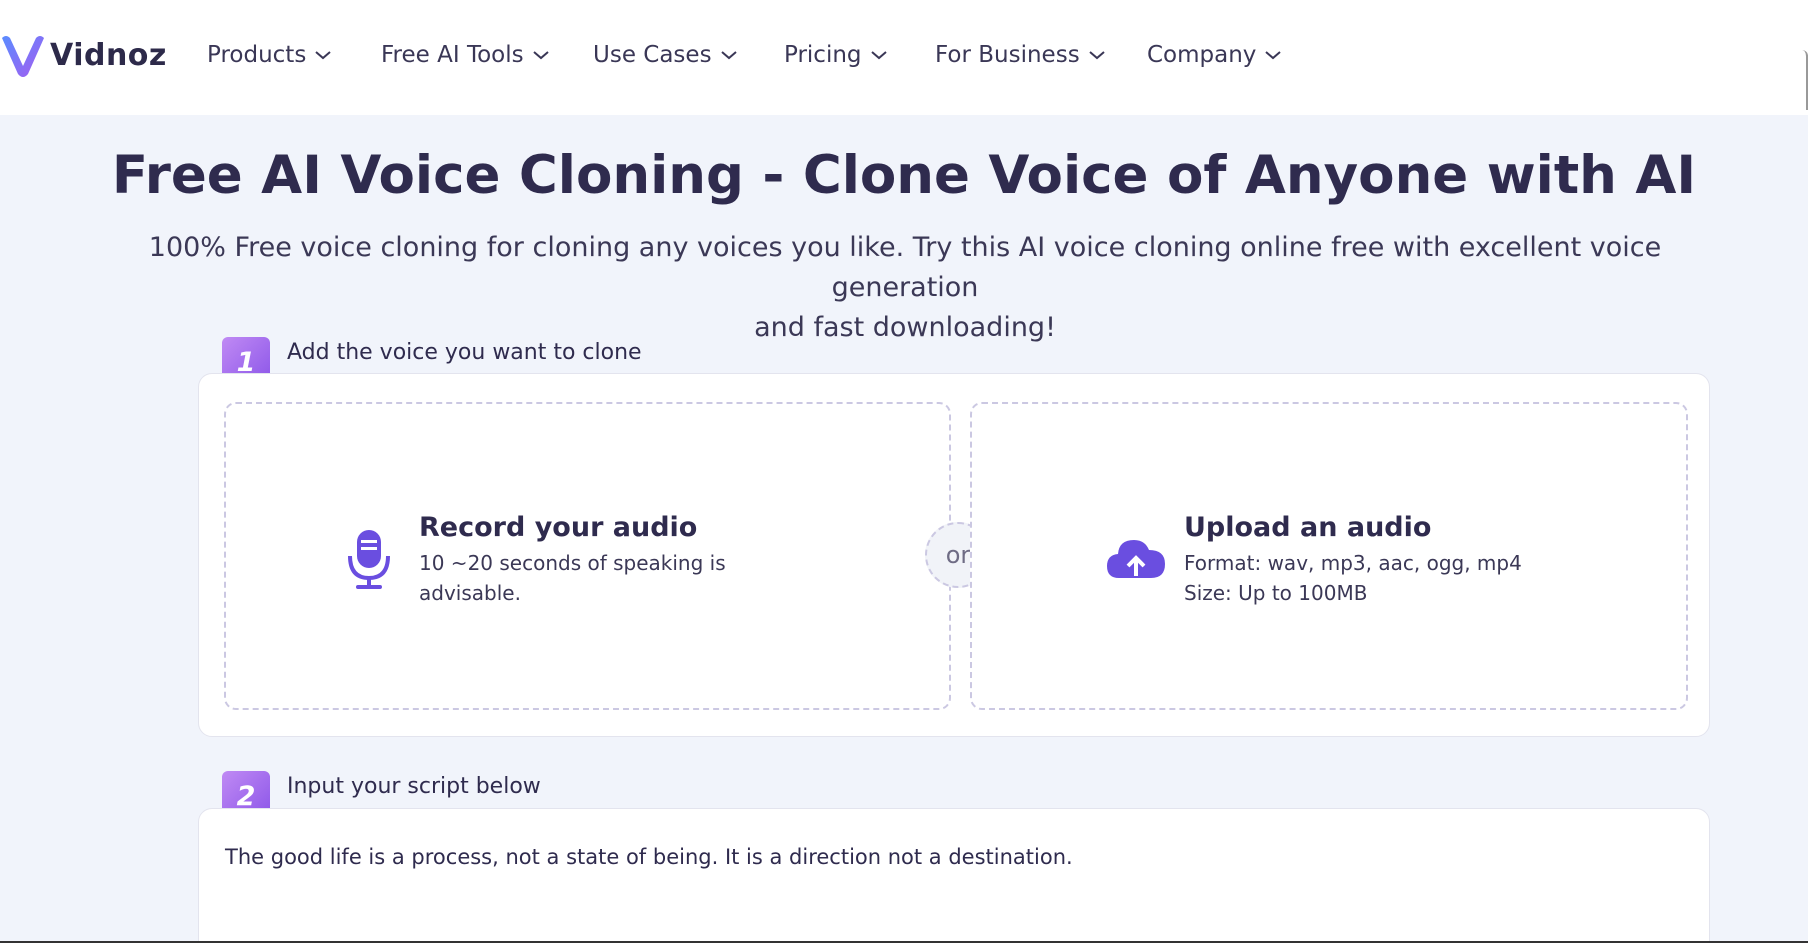  I want to click on upload-format: Format: wav, mp3, aac, ogg, mp4, so click(1353, 563).